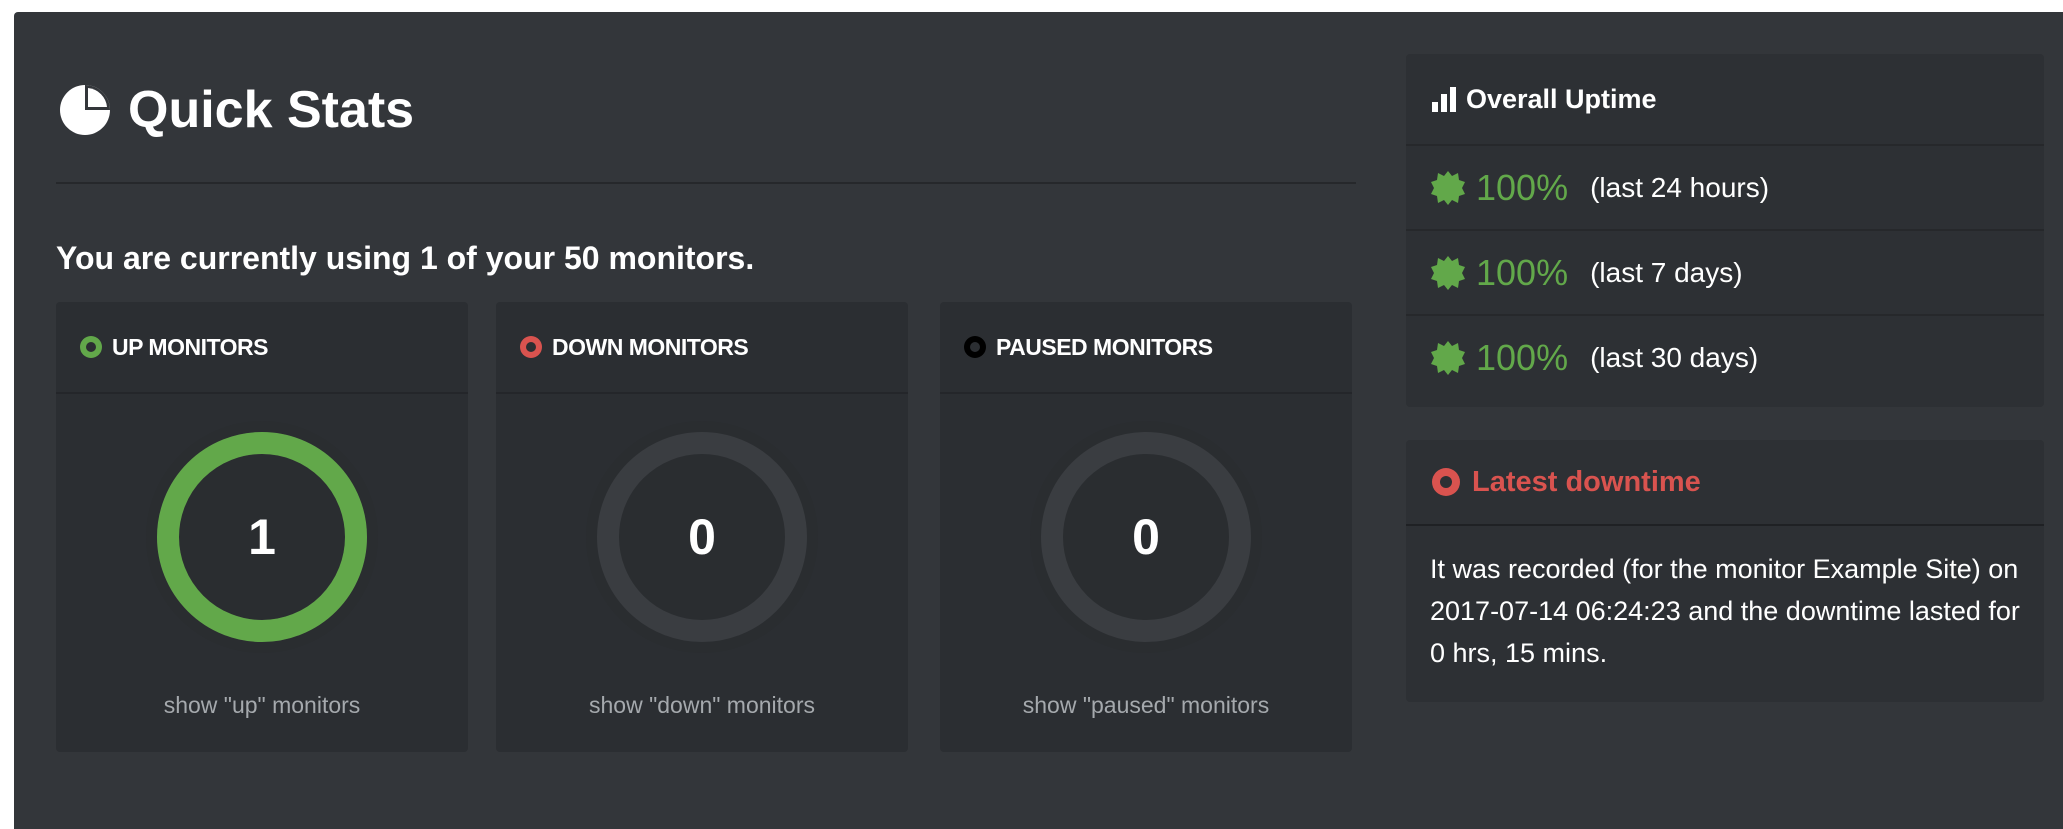 This screenshot has width=2063, height=829. Describe the element at coordinates (1725, 100) in the screenshot. I see `overall-uptime-header: Overall Uptime` at that location.